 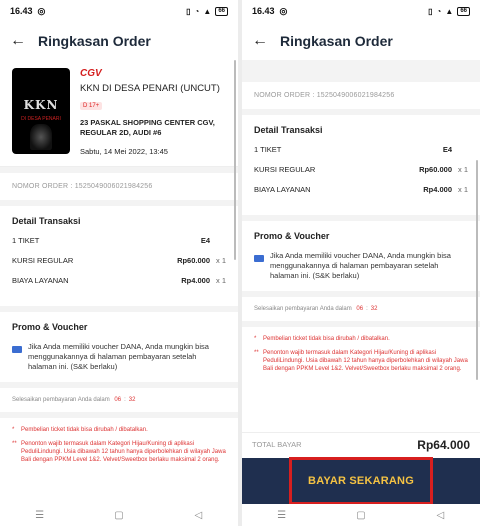 I want to click on show-date: Sabtu, 14 Mei 2022, 13:45, so click(x=124, y=151).